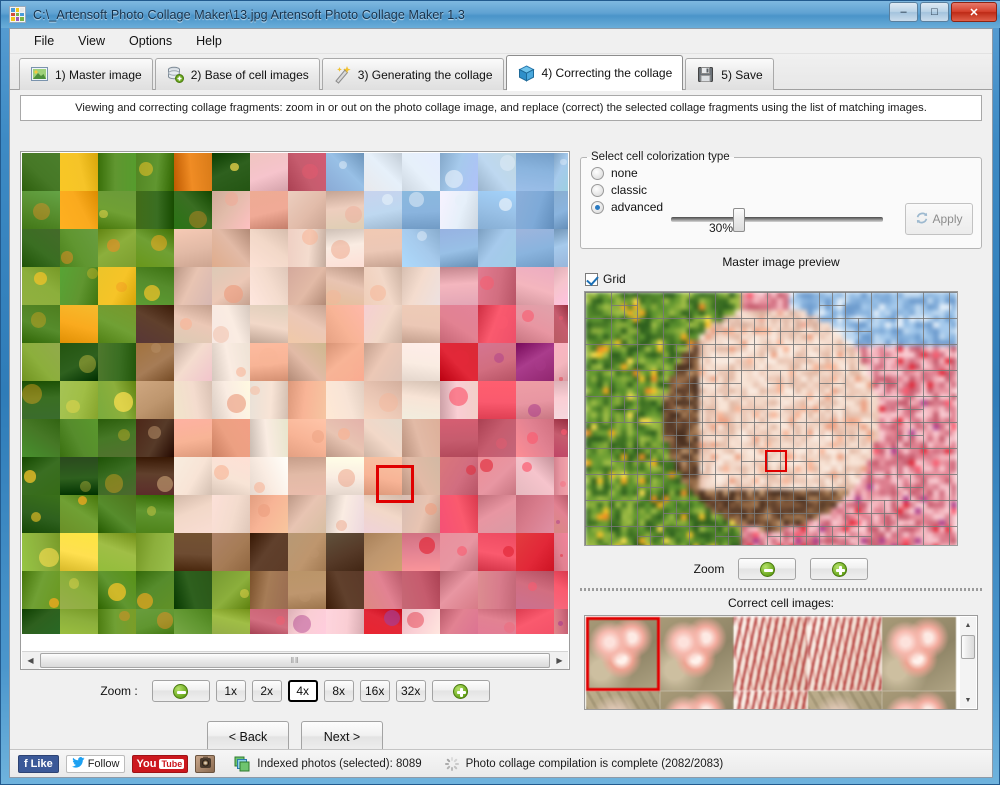 Image resolution: width=1000 pixels, height=785 pixels. I want to click on minimize-button: –, so click(903, 12).